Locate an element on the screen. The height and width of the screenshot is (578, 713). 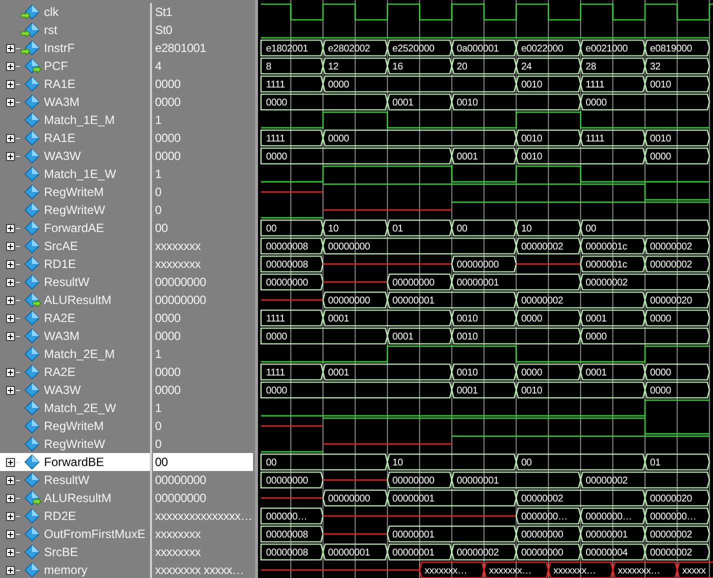
bus-segment is located at coordinates (613, 534).